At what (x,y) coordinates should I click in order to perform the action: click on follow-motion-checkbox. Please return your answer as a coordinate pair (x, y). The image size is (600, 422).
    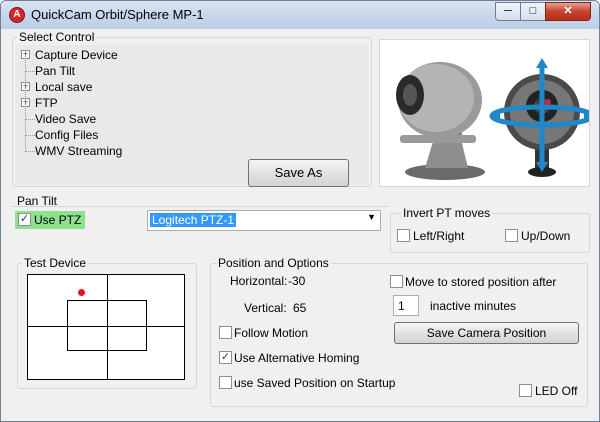
    Looking at the image, I should click on (225, 332).